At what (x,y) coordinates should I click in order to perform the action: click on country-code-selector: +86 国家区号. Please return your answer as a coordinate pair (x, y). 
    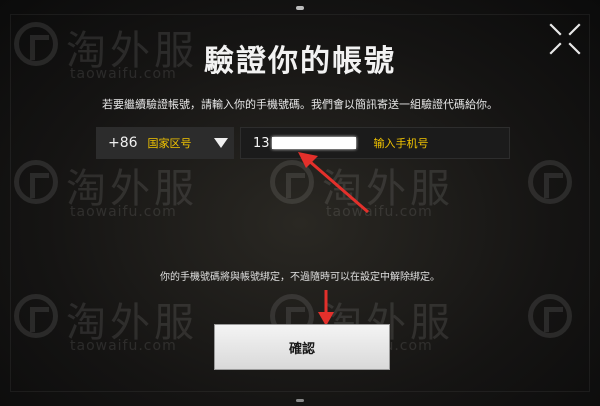
    Looking at the image, I should click on (165, 143).